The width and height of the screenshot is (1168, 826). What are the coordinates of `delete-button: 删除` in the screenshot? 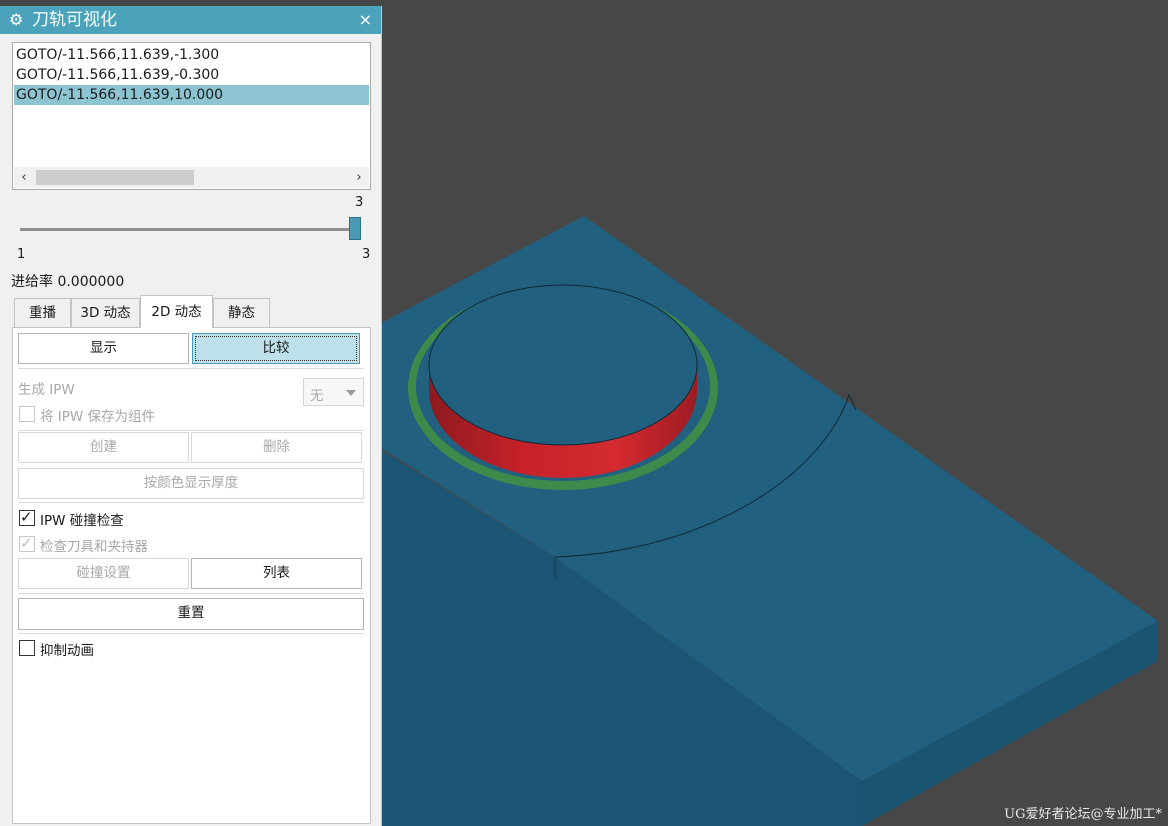 It's located at (276, 447).